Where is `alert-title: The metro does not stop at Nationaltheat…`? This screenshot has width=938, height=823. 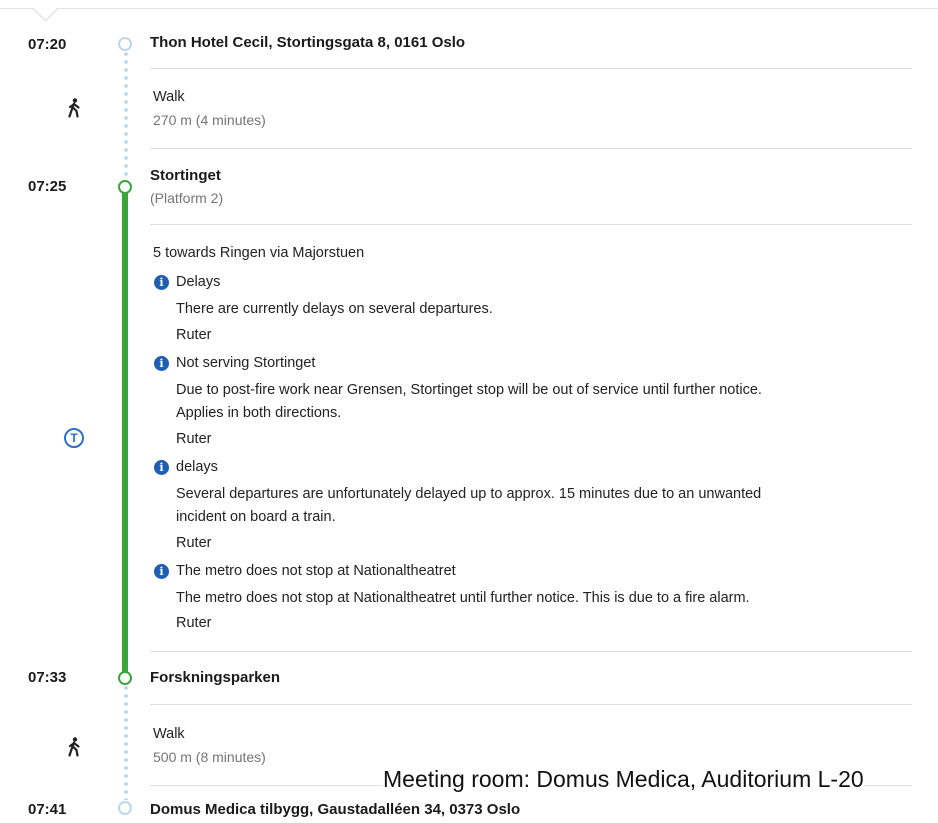 alert-title: The metro does not stop at Nationaltheat… is located at coordinates (316, 571).